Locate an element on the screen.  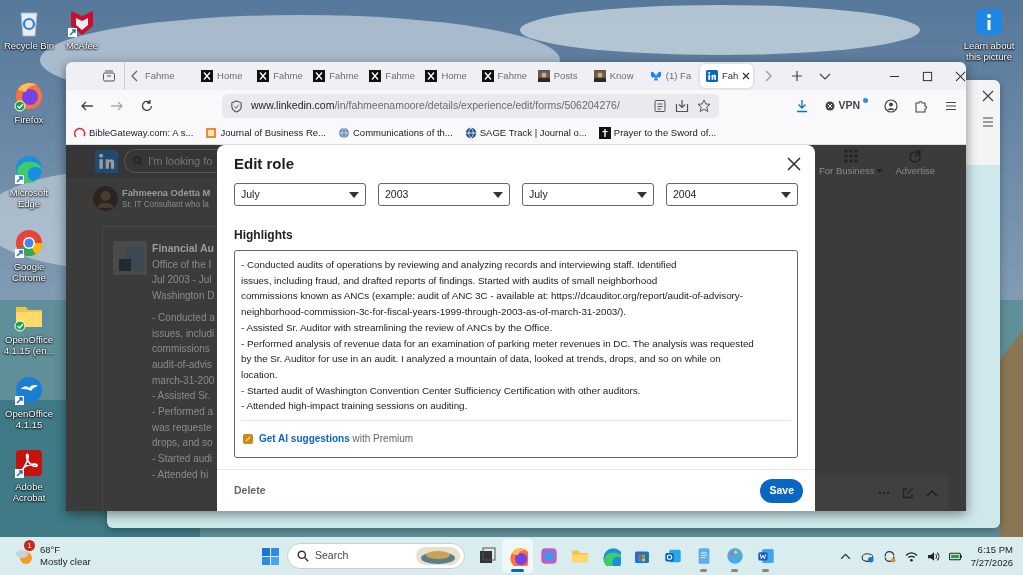
openoffice-icon is located at coordinates (29, 390).